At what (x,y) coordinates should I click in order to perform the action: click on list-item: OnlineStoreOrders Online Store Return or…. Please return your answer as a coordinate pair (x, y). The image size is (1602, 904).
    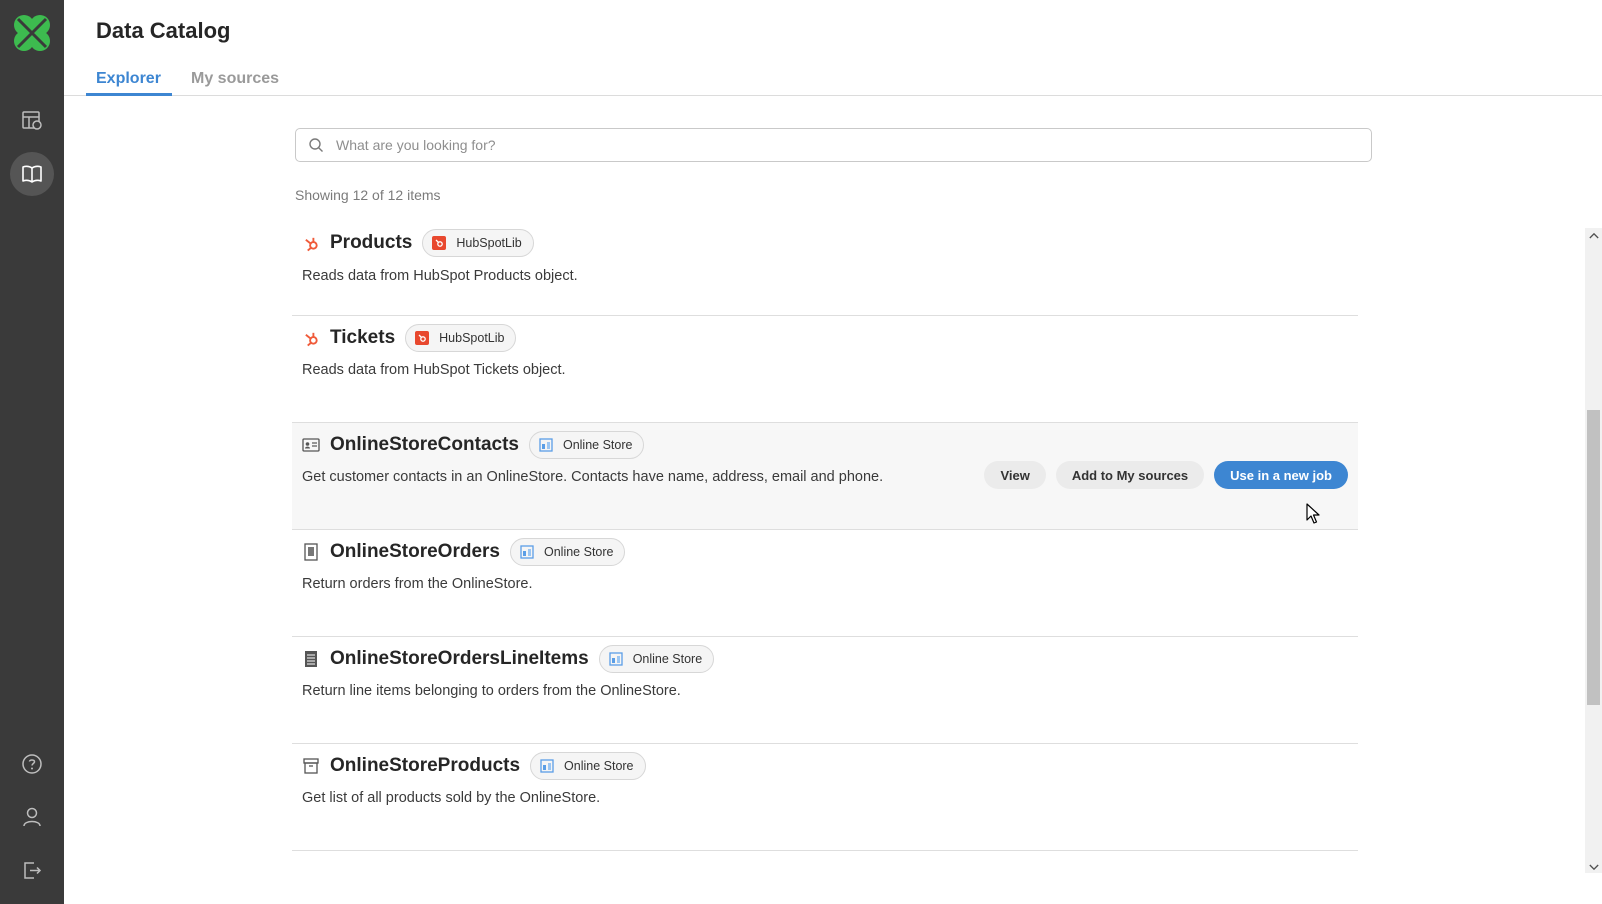
    Looking at the image, I should click on (825, 583).